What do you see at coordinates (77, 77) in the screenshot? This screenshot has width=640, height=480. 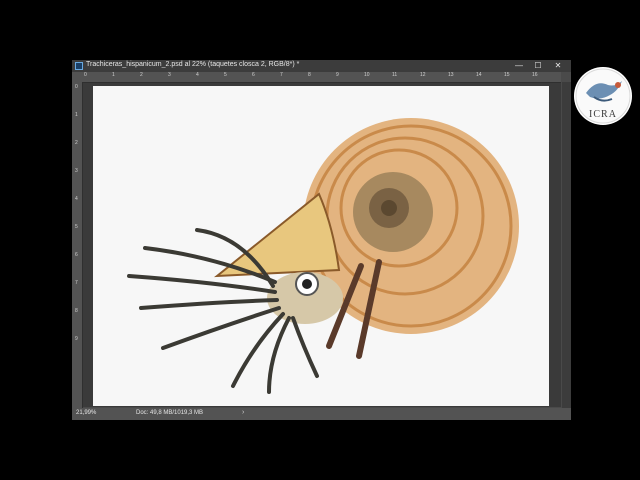 I see `ruler-corner` at bounding box center [77, 77].